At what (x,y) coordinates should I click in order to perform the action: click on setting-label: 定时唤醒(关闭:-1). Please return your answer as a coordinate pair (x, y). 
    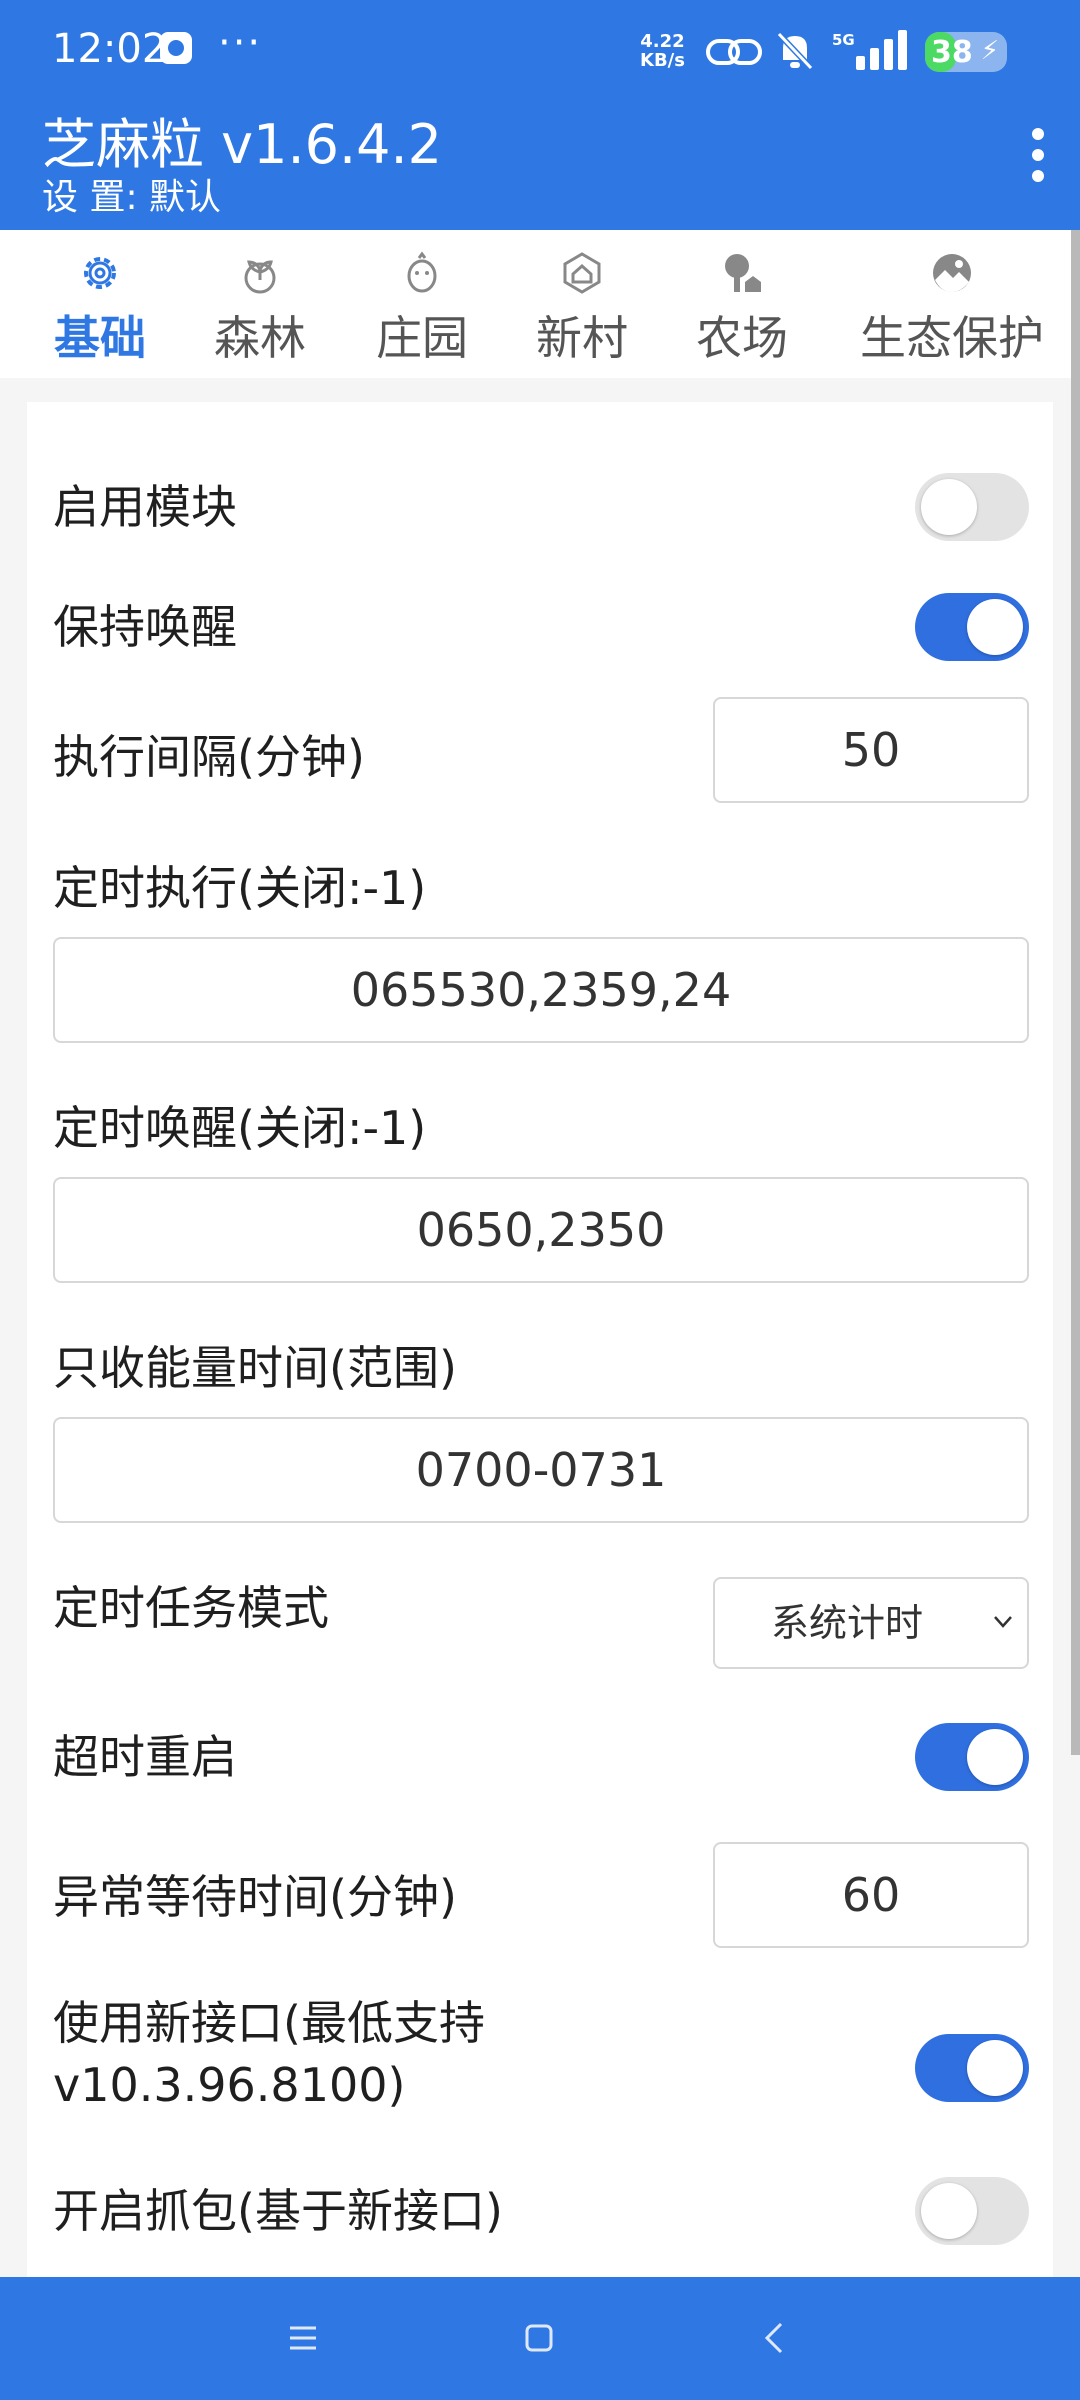
    Looking at the image, I should click on (240, 1128).